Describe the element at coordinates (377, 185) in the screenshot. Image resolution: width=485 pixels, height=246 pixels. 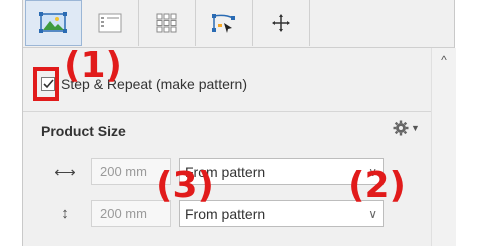
I see `callout-2: (2)` at that location.